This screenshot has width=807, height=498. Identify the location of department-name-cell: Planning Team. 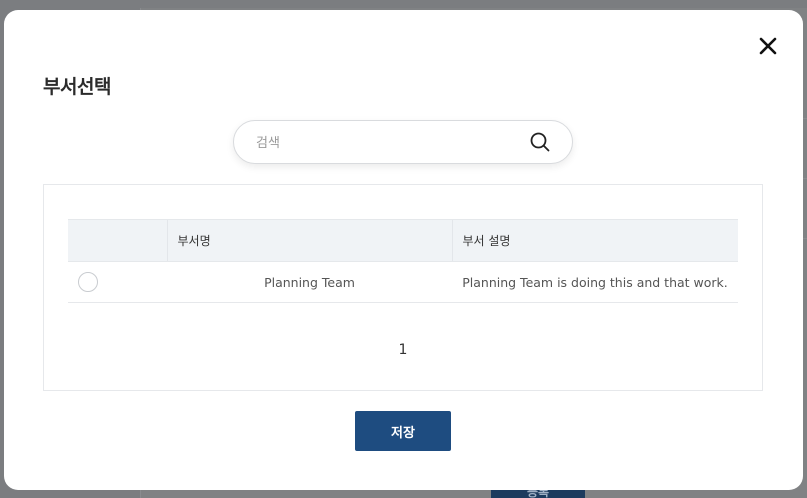
(309, 282).